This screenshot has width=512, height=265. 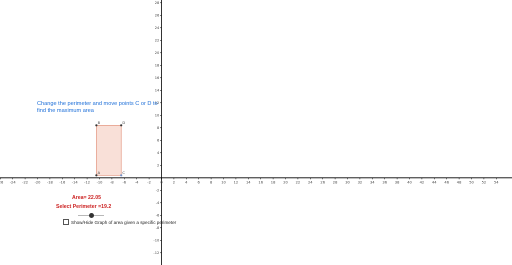 I want to click on x-tick-label: 16, so click(x=260, y=182).